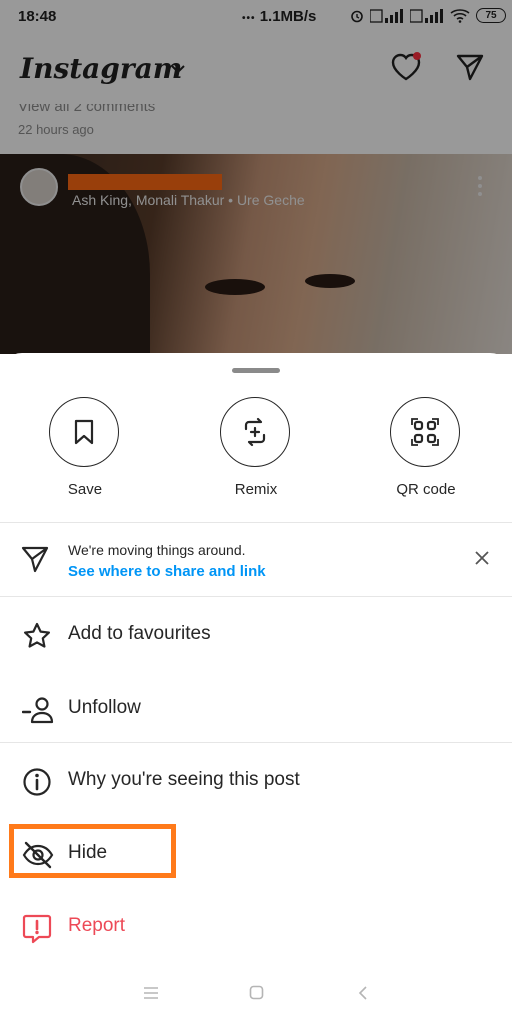  Describe the element at coordinates (167, 571) in the screenshot. I see `banner-link: See where to share and link` at that location.